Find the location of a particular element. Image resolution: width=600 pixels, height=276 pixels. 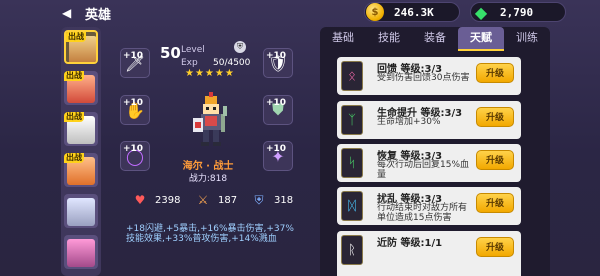

level-label: Level is located at coordinates (193, 50).